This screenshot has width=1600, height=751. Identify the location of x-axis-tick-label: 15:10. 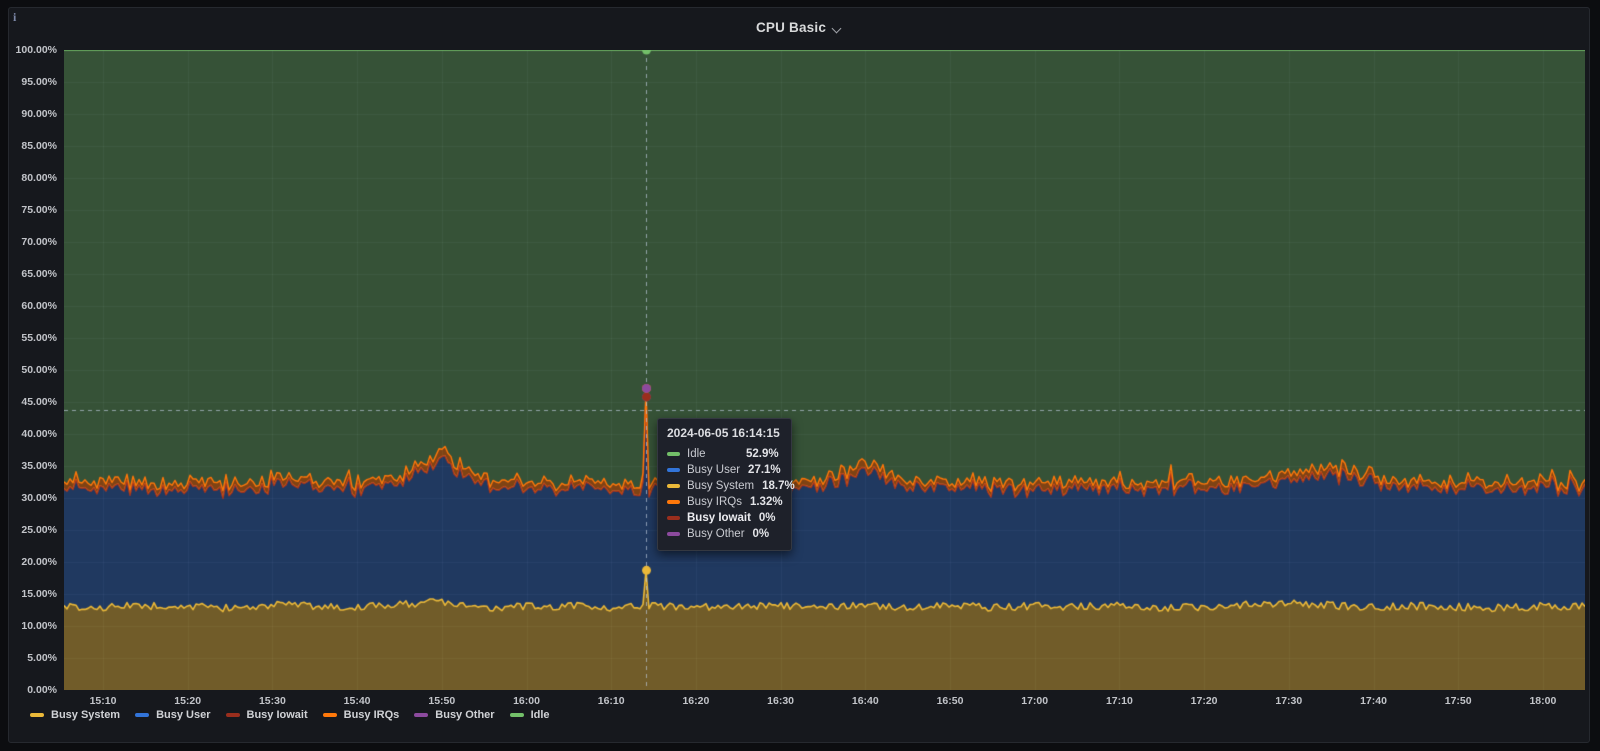
(103, 701).